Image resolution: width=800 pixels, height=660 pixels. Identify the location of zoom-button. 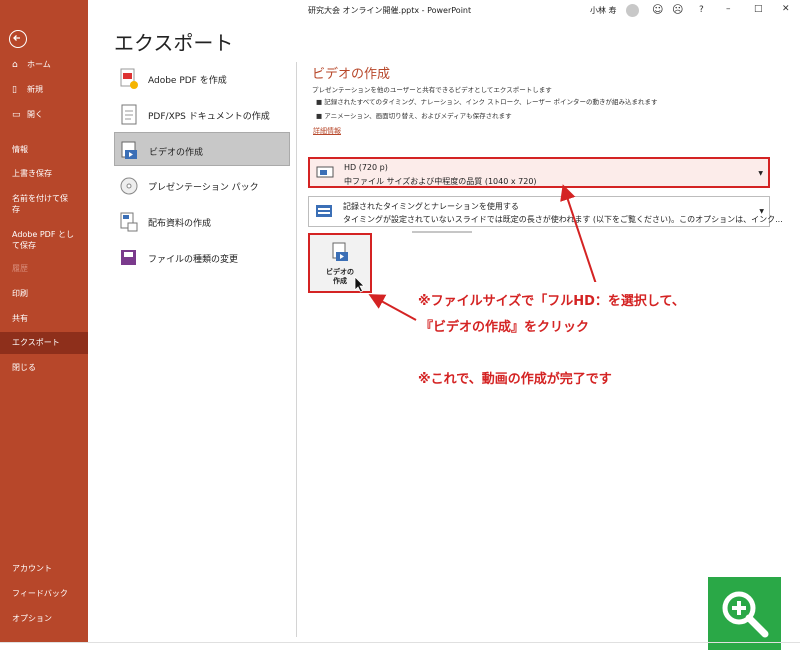
(744, 613).